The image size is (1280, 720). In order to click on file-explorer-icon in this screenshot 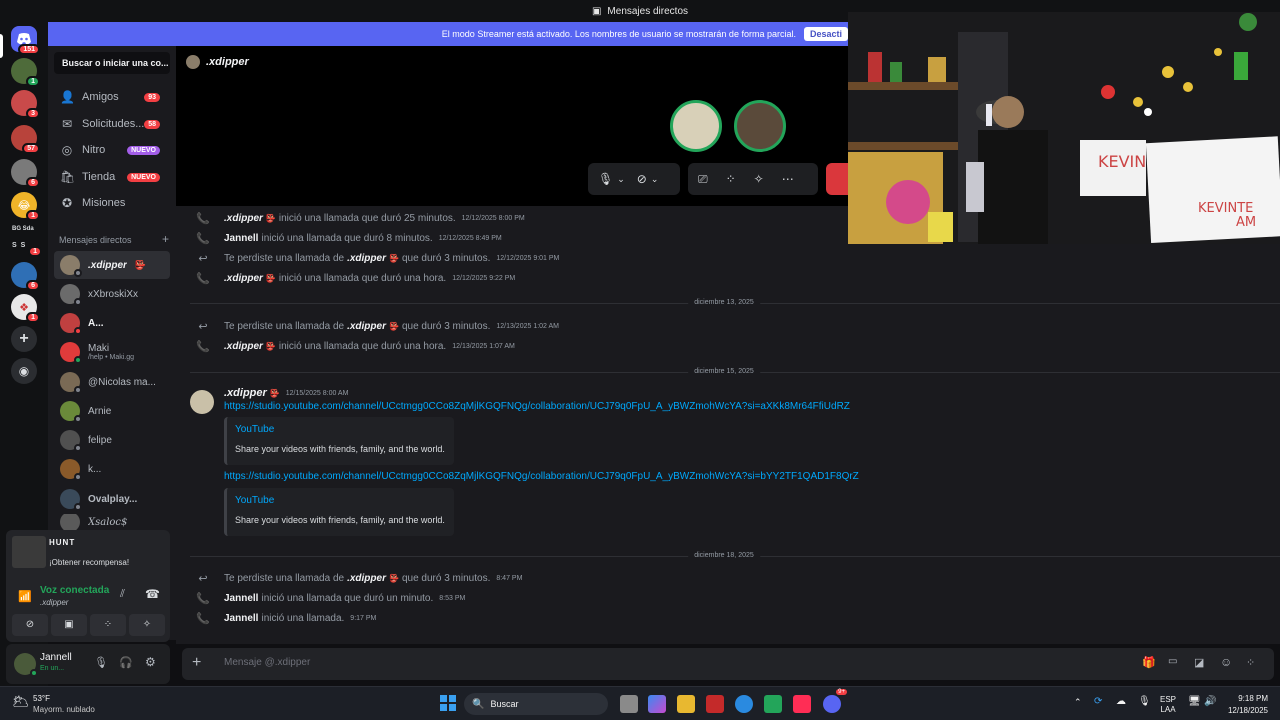, I will do `click(686, 704)`.